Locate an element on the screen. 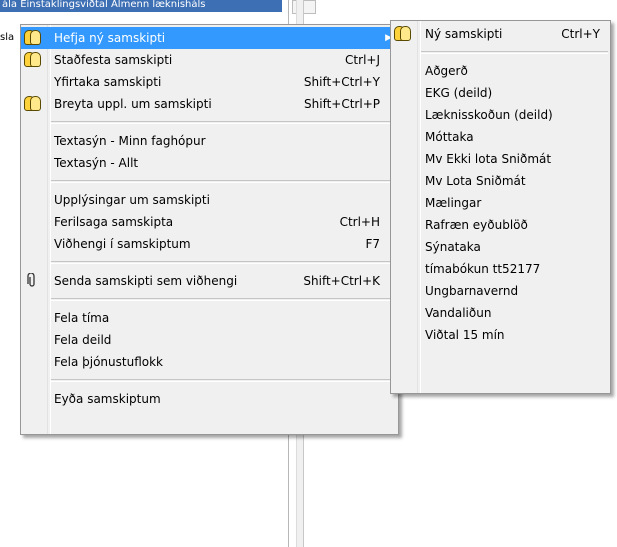  menu-item-label: Ungbarnavernd is located at coordinates (472, 291).